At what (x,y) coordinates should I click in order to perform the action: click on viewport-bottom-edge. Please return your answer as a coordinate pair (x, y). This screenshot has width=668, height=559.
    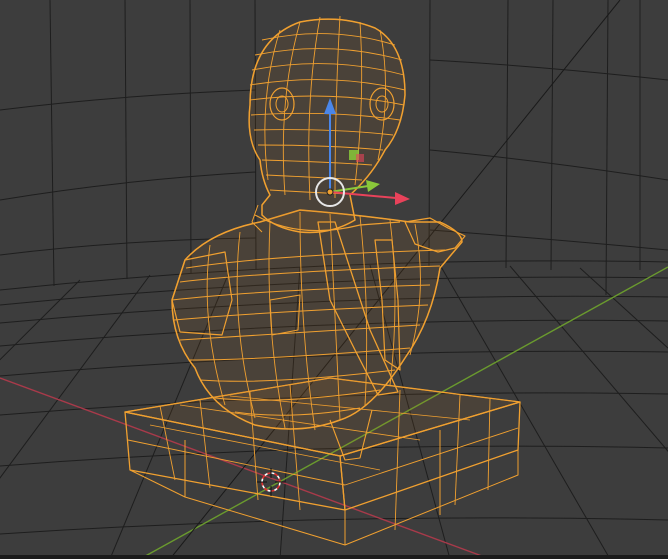
    Looking at the image, I should click on (334, 557).